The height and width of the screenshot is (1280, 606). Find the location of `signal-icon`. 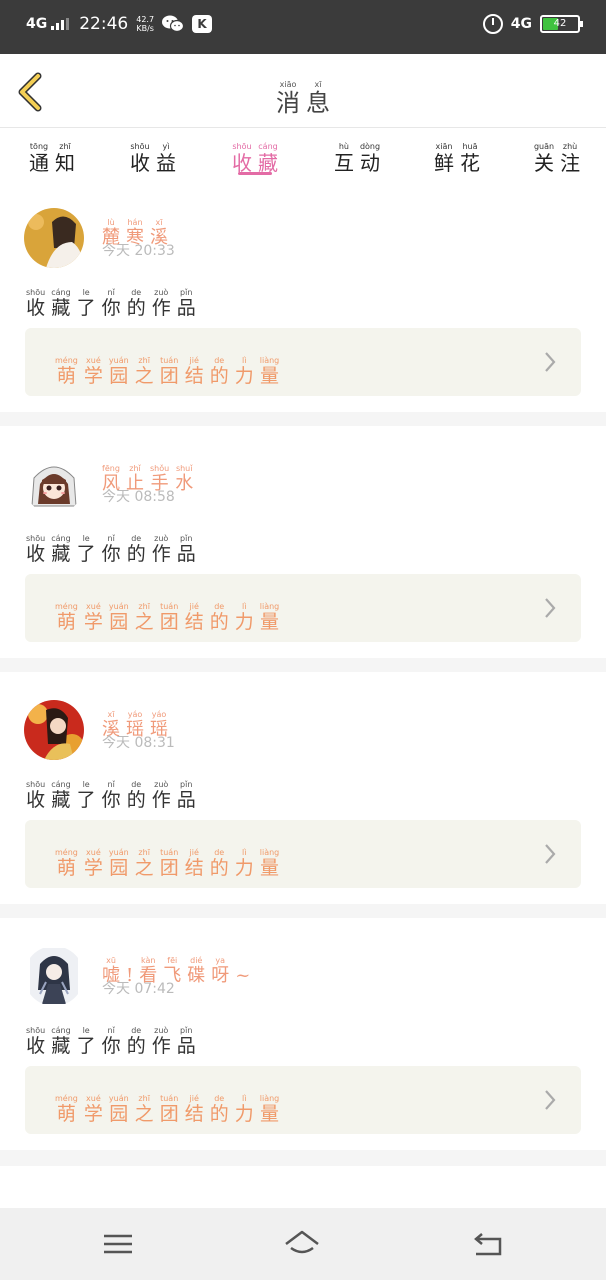

signal-icon is located at coordinates (60, 24).